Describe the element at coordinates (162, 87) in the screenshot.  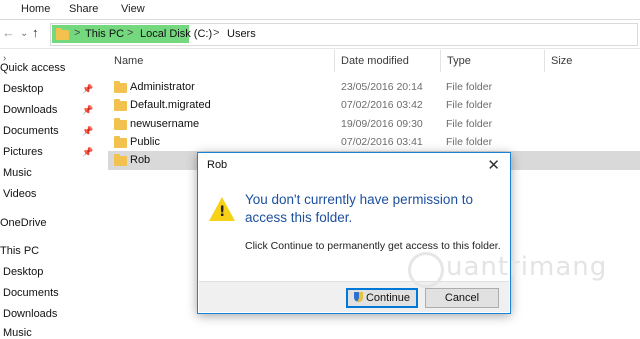
I see `file-name: Administrator` at that location.